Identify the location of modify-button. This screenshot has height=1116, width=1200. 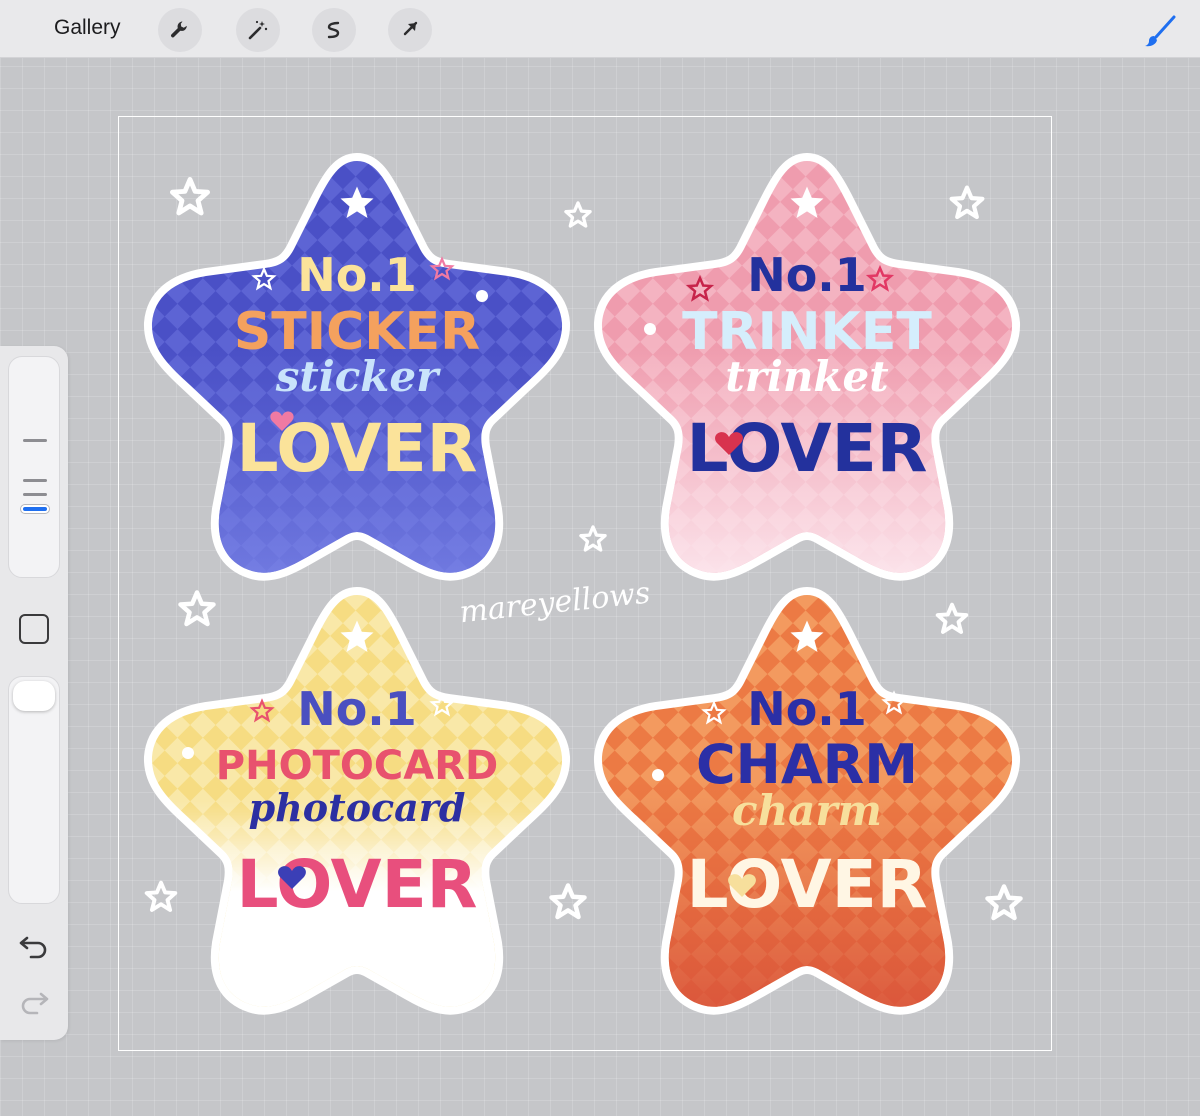
(34, 629).